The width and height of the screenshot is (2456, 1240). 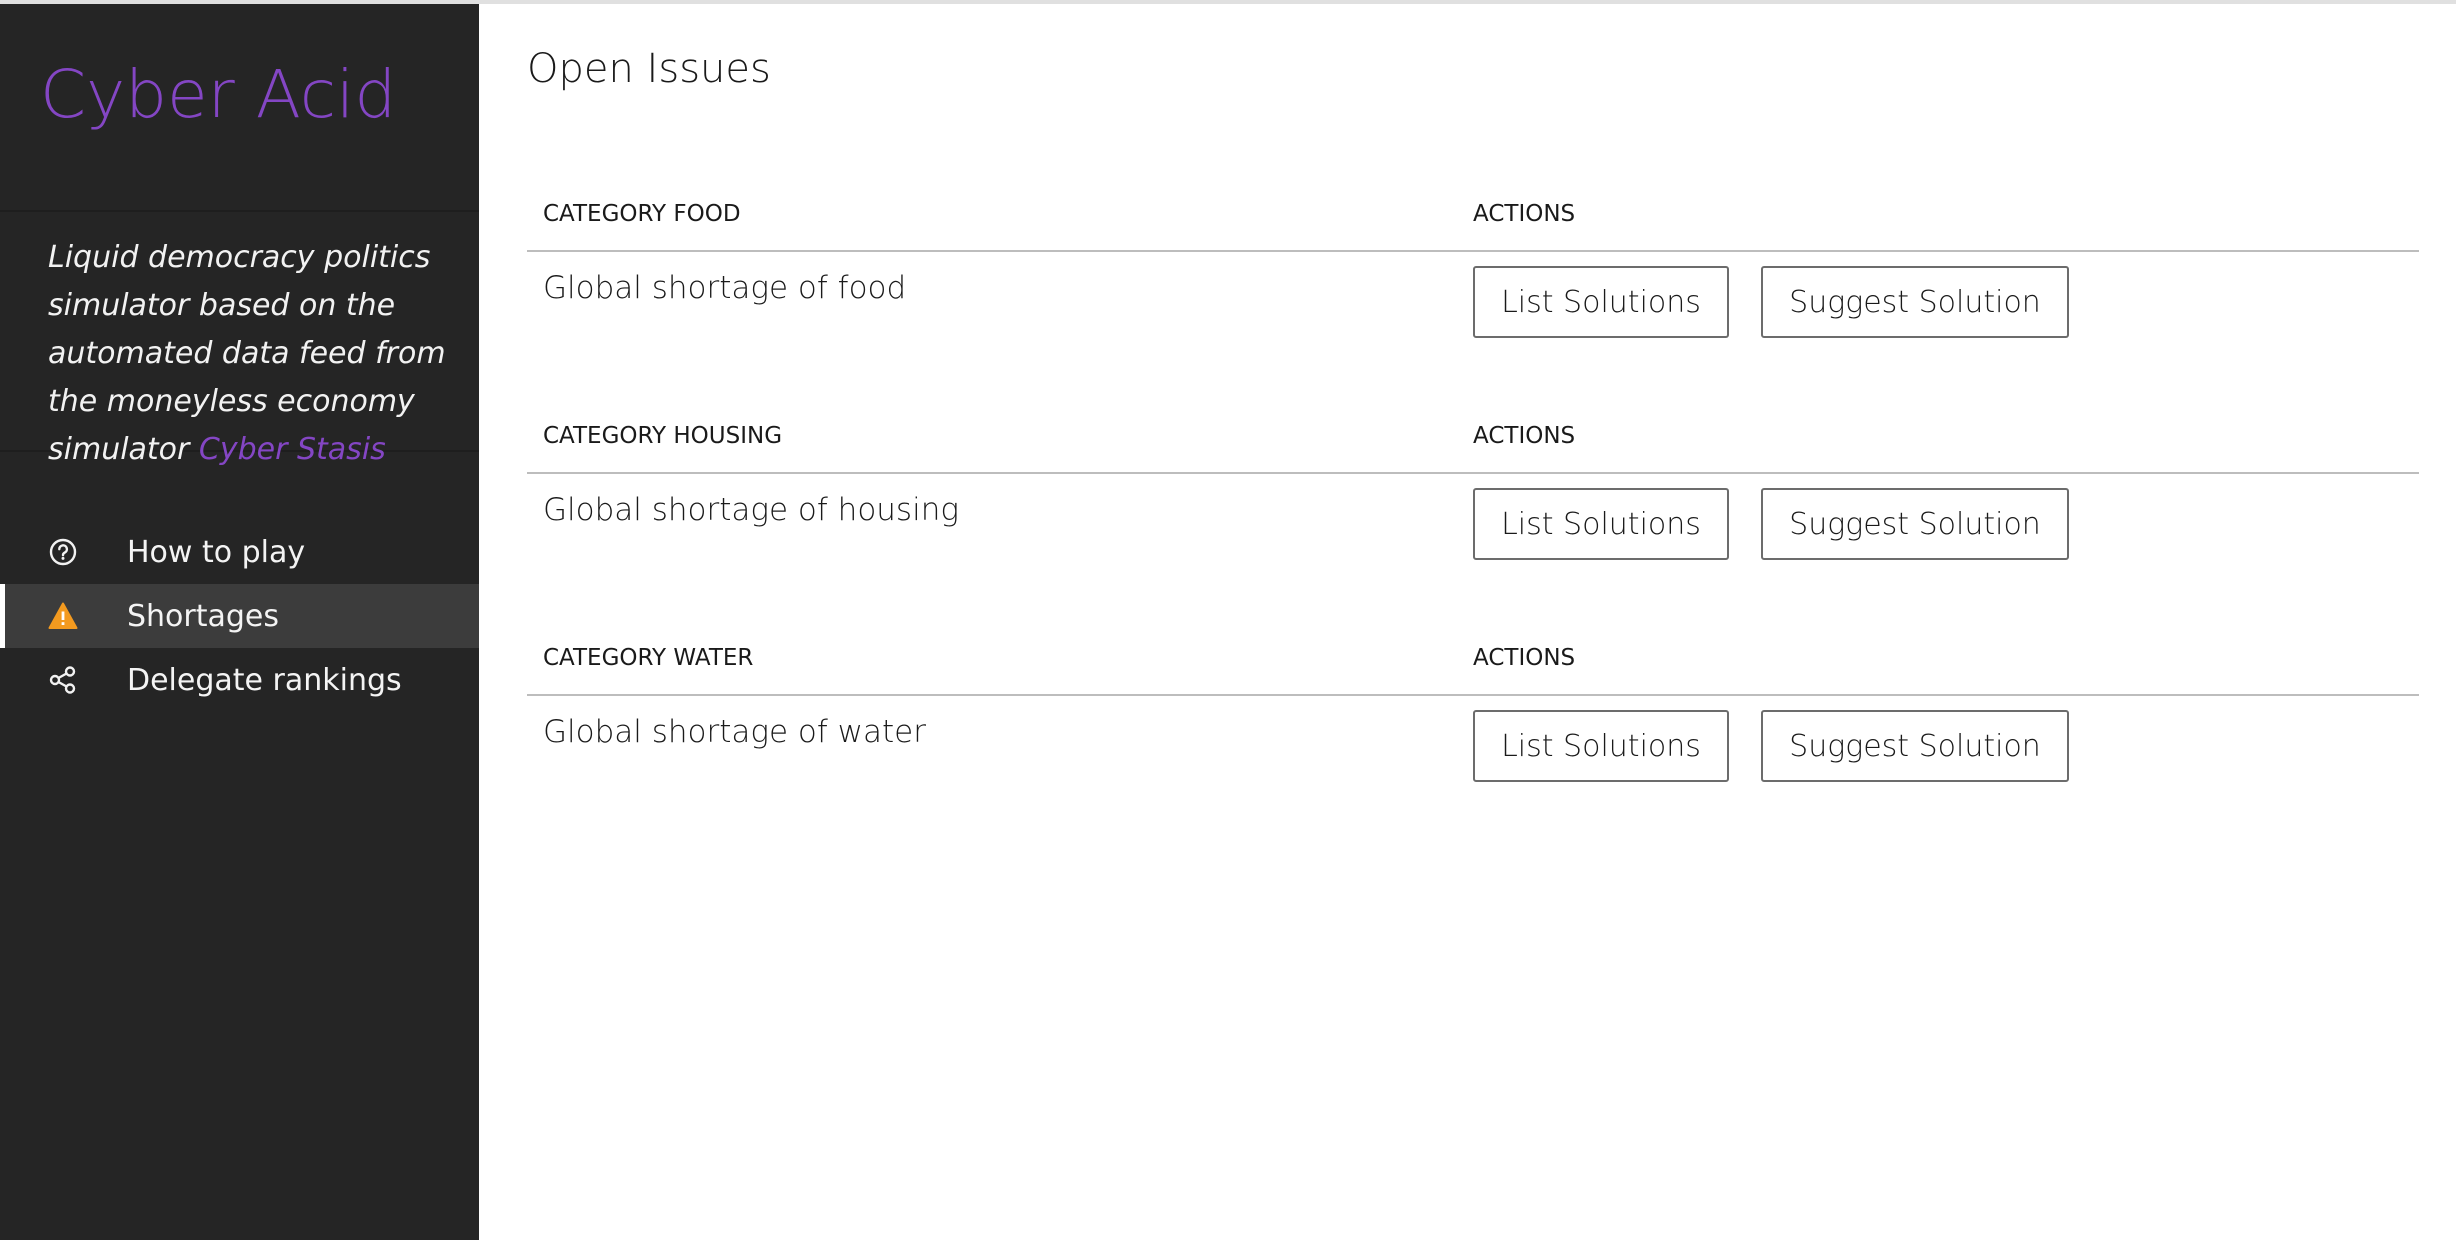 I want to click on cyber-stasis-link: Cyber Stasis, so click(x=292, y=449).